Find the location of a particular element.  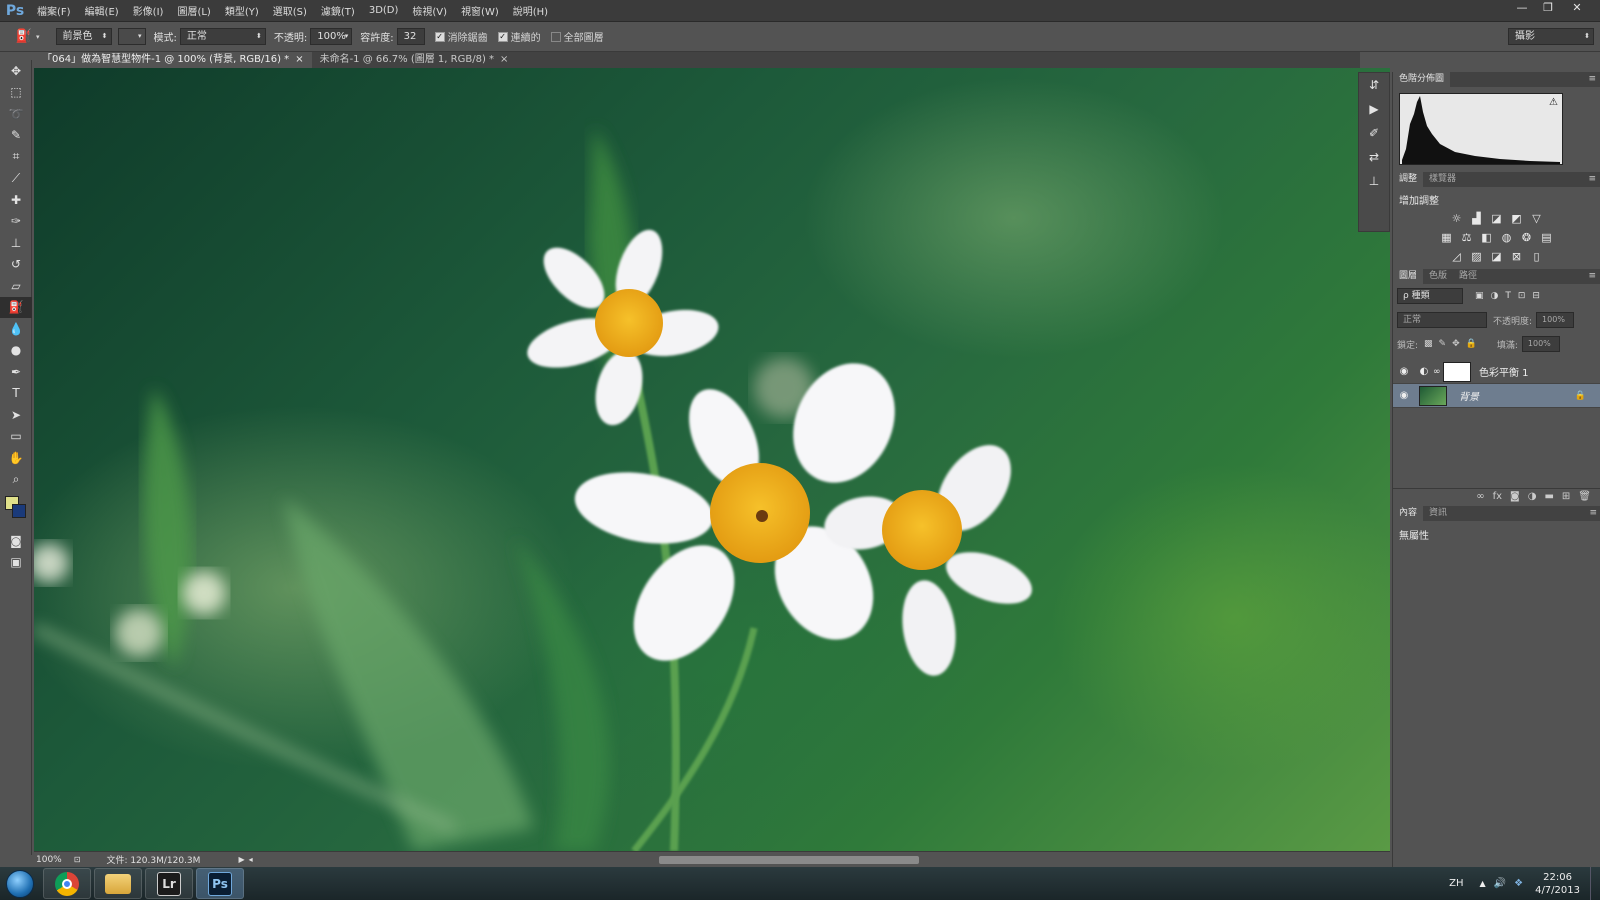

contiguous-checkbox: ✓ is located at coordinates (502, 36).